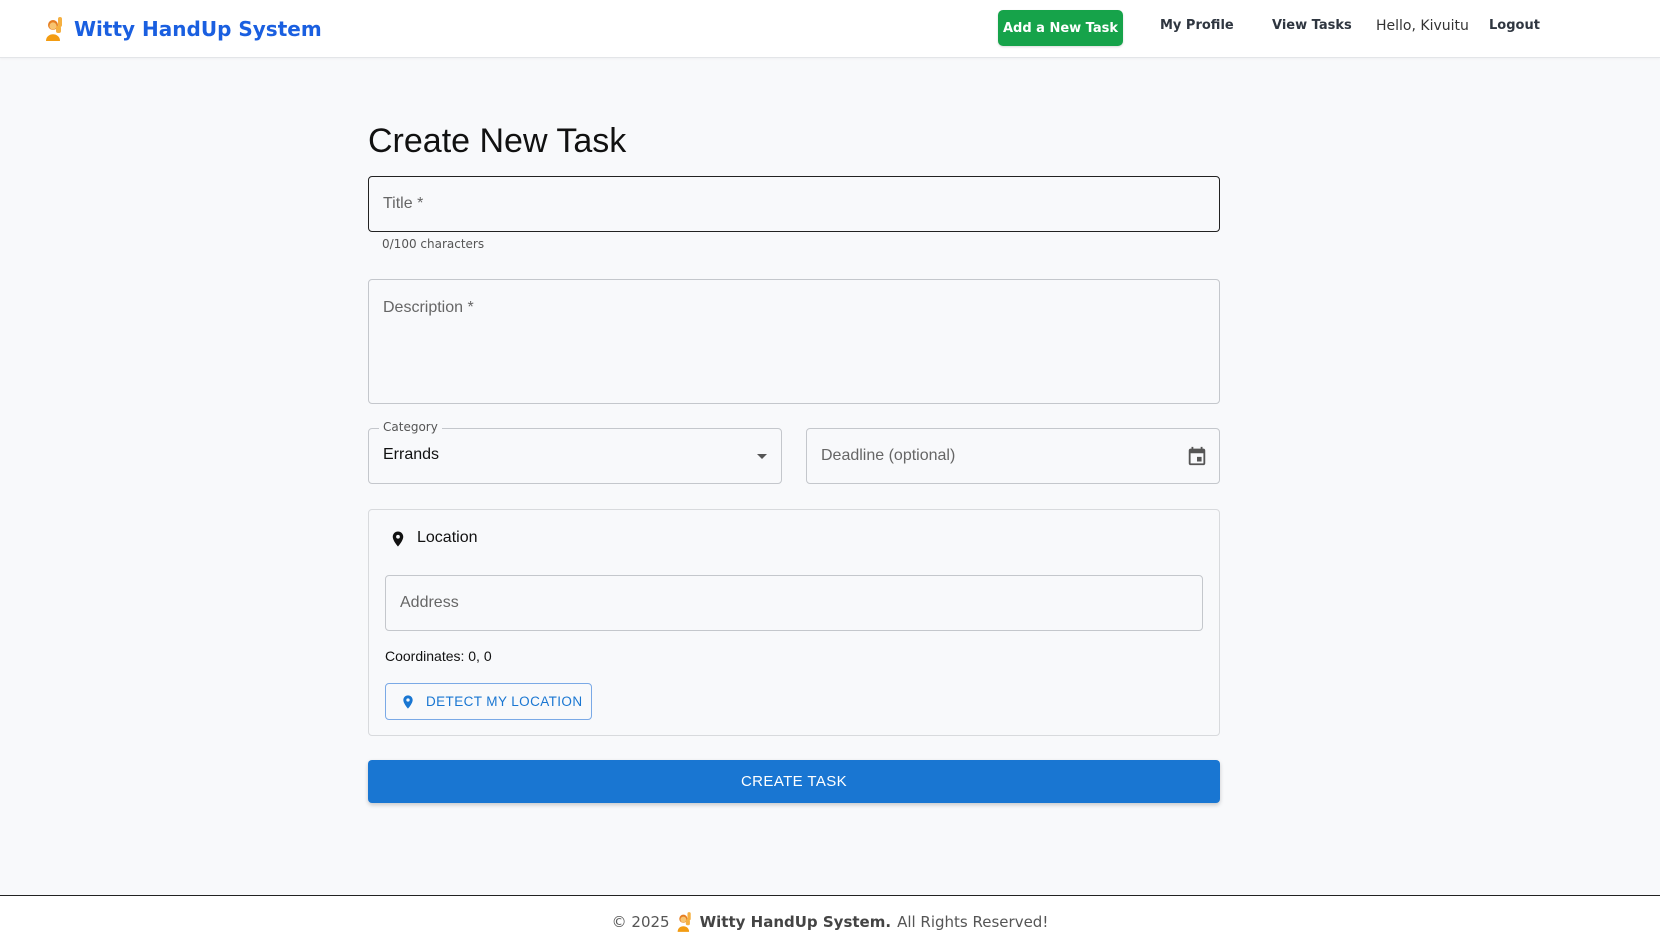 This screenshot has height=947, width=1660. Describe the element at coordinates (1197, 456) in the screenshot. I see `calendar-icon` at that location.